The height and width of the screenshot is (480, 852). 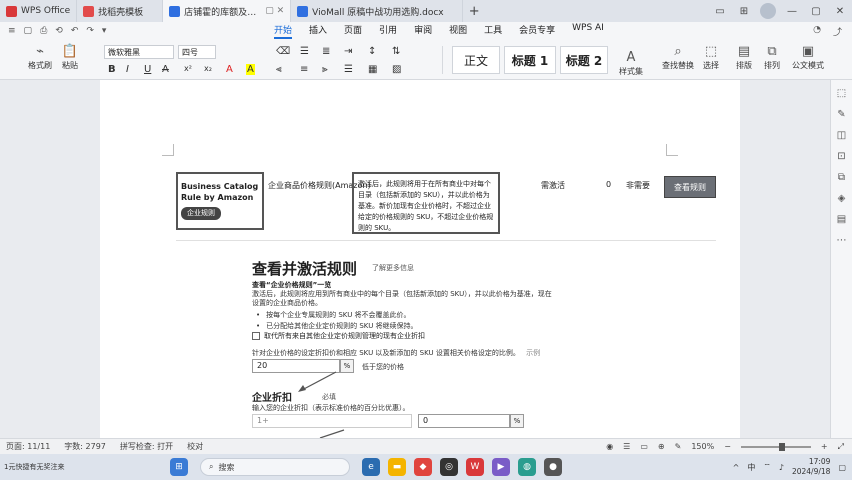 I want to click on menu-references: 引用, so click(x=388, y=31).